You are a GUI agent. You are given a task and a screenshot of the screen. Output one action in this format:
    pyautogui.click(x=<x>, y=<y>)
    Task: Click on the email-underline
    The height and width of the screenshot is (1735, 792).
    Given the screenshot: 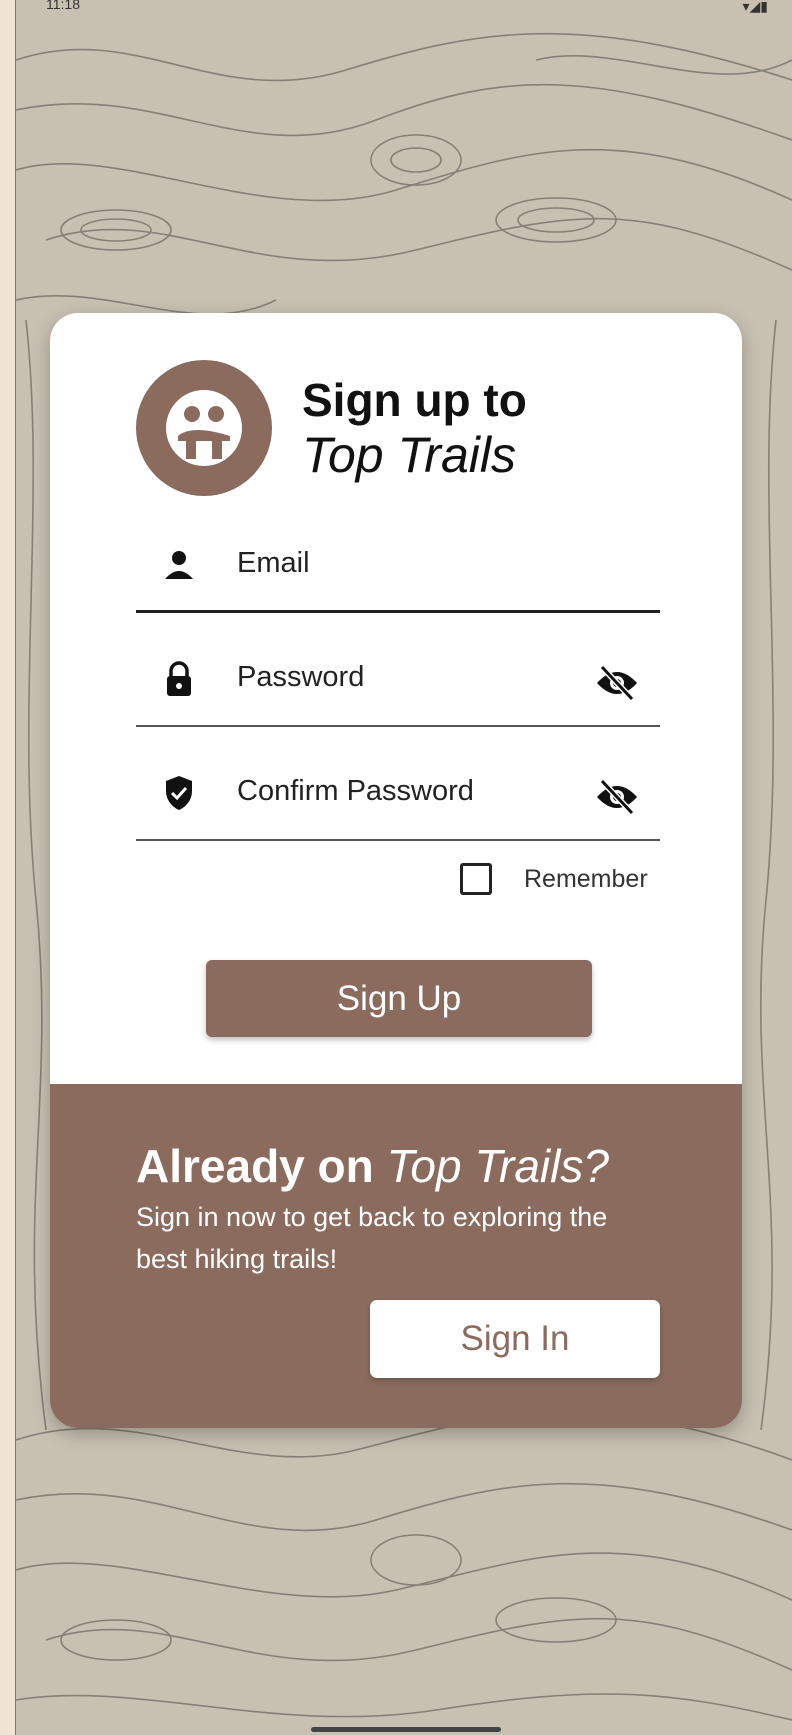 What is the action you would take?
    pyautogui.click(x=398, y=611)
    